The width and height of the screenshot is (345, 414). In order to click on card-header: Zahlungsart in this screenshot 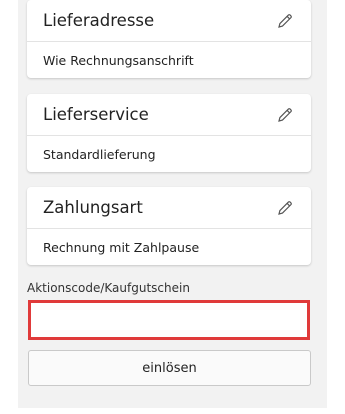, I will do `click(169, 208)`.